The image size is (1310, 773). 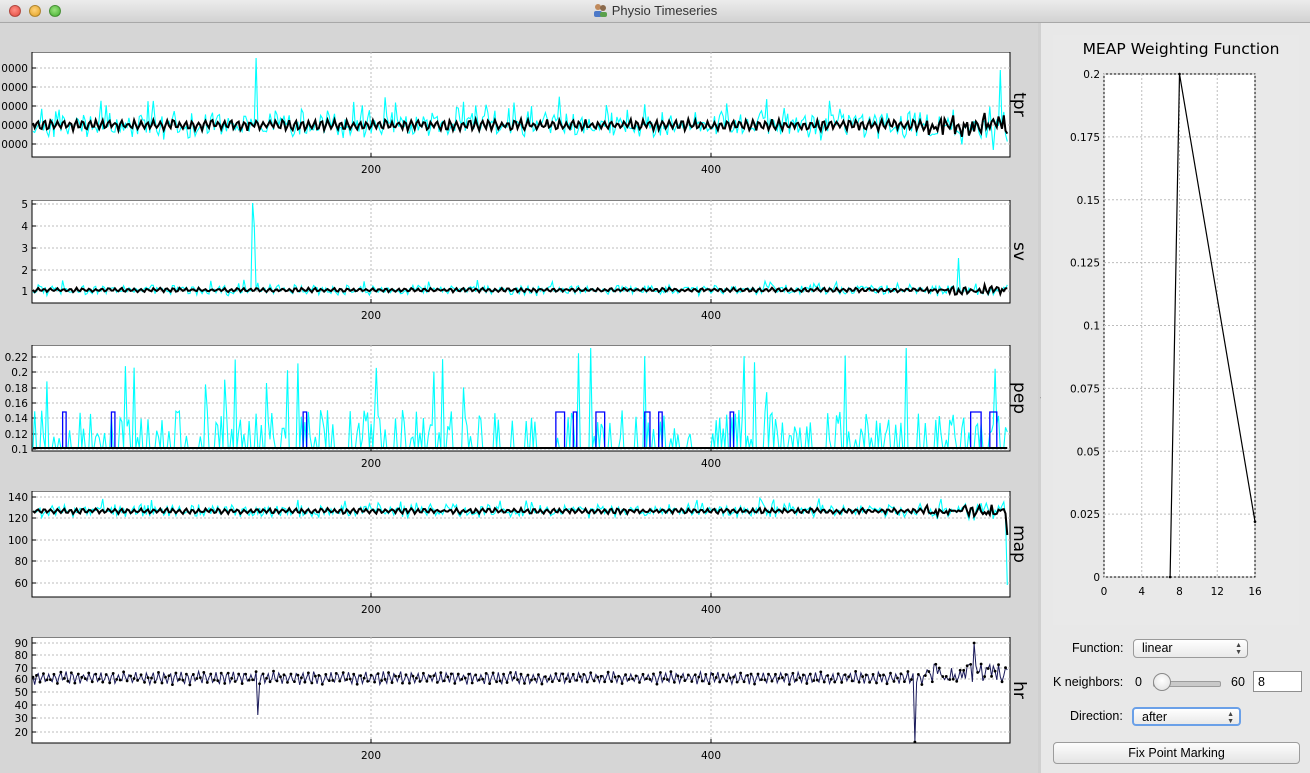 What do you see at coordinates (1179, 592) in the screenshot?
I see `x-tick-label: 8` at bounding box center [1179, 592].